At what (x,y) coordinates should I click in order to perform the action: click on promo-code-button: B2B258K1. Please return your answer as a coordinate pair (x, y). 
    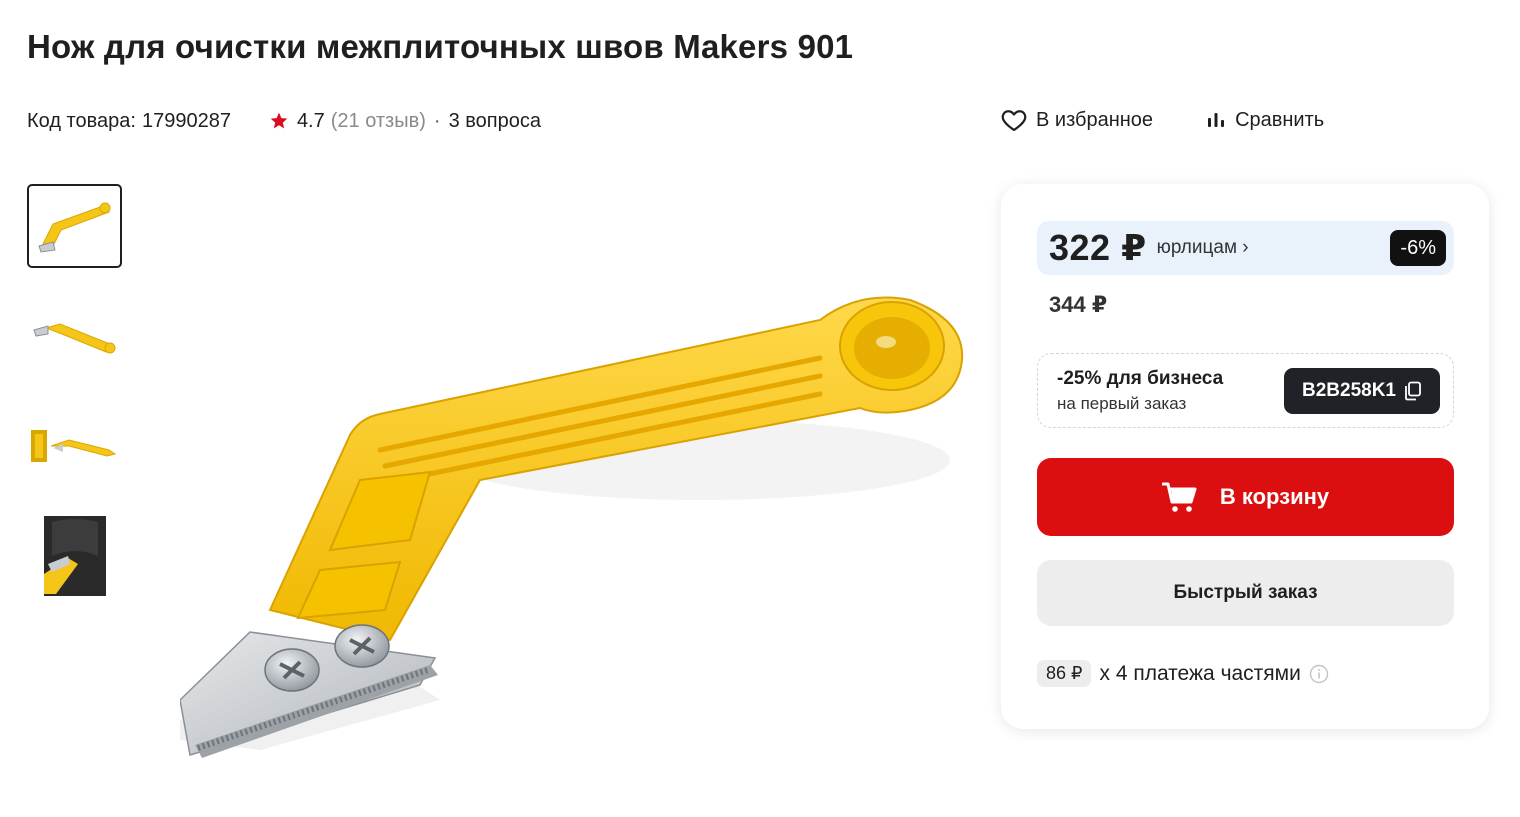
    Looking at the image, I should click on (1362, 391).